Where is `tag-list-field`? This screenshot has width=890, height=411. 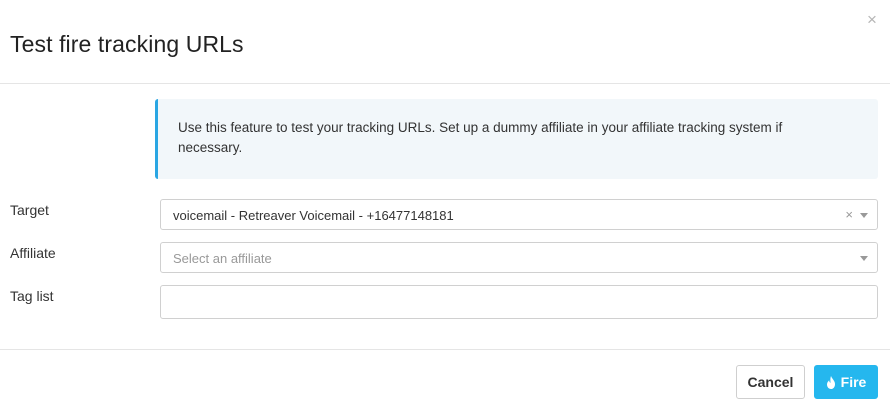
tag-list-field is located at coordinates (519, 302).